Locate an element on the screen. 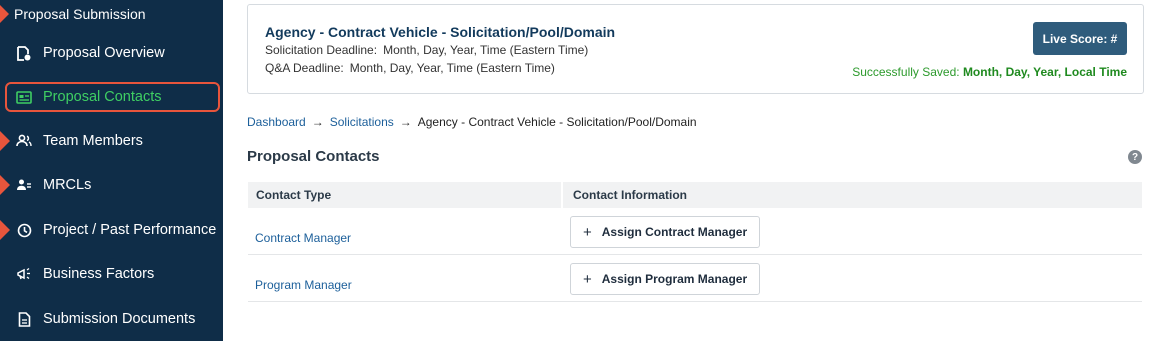  sidebar-item-label: Project / Past Performance is located at coordinates (130, 230).